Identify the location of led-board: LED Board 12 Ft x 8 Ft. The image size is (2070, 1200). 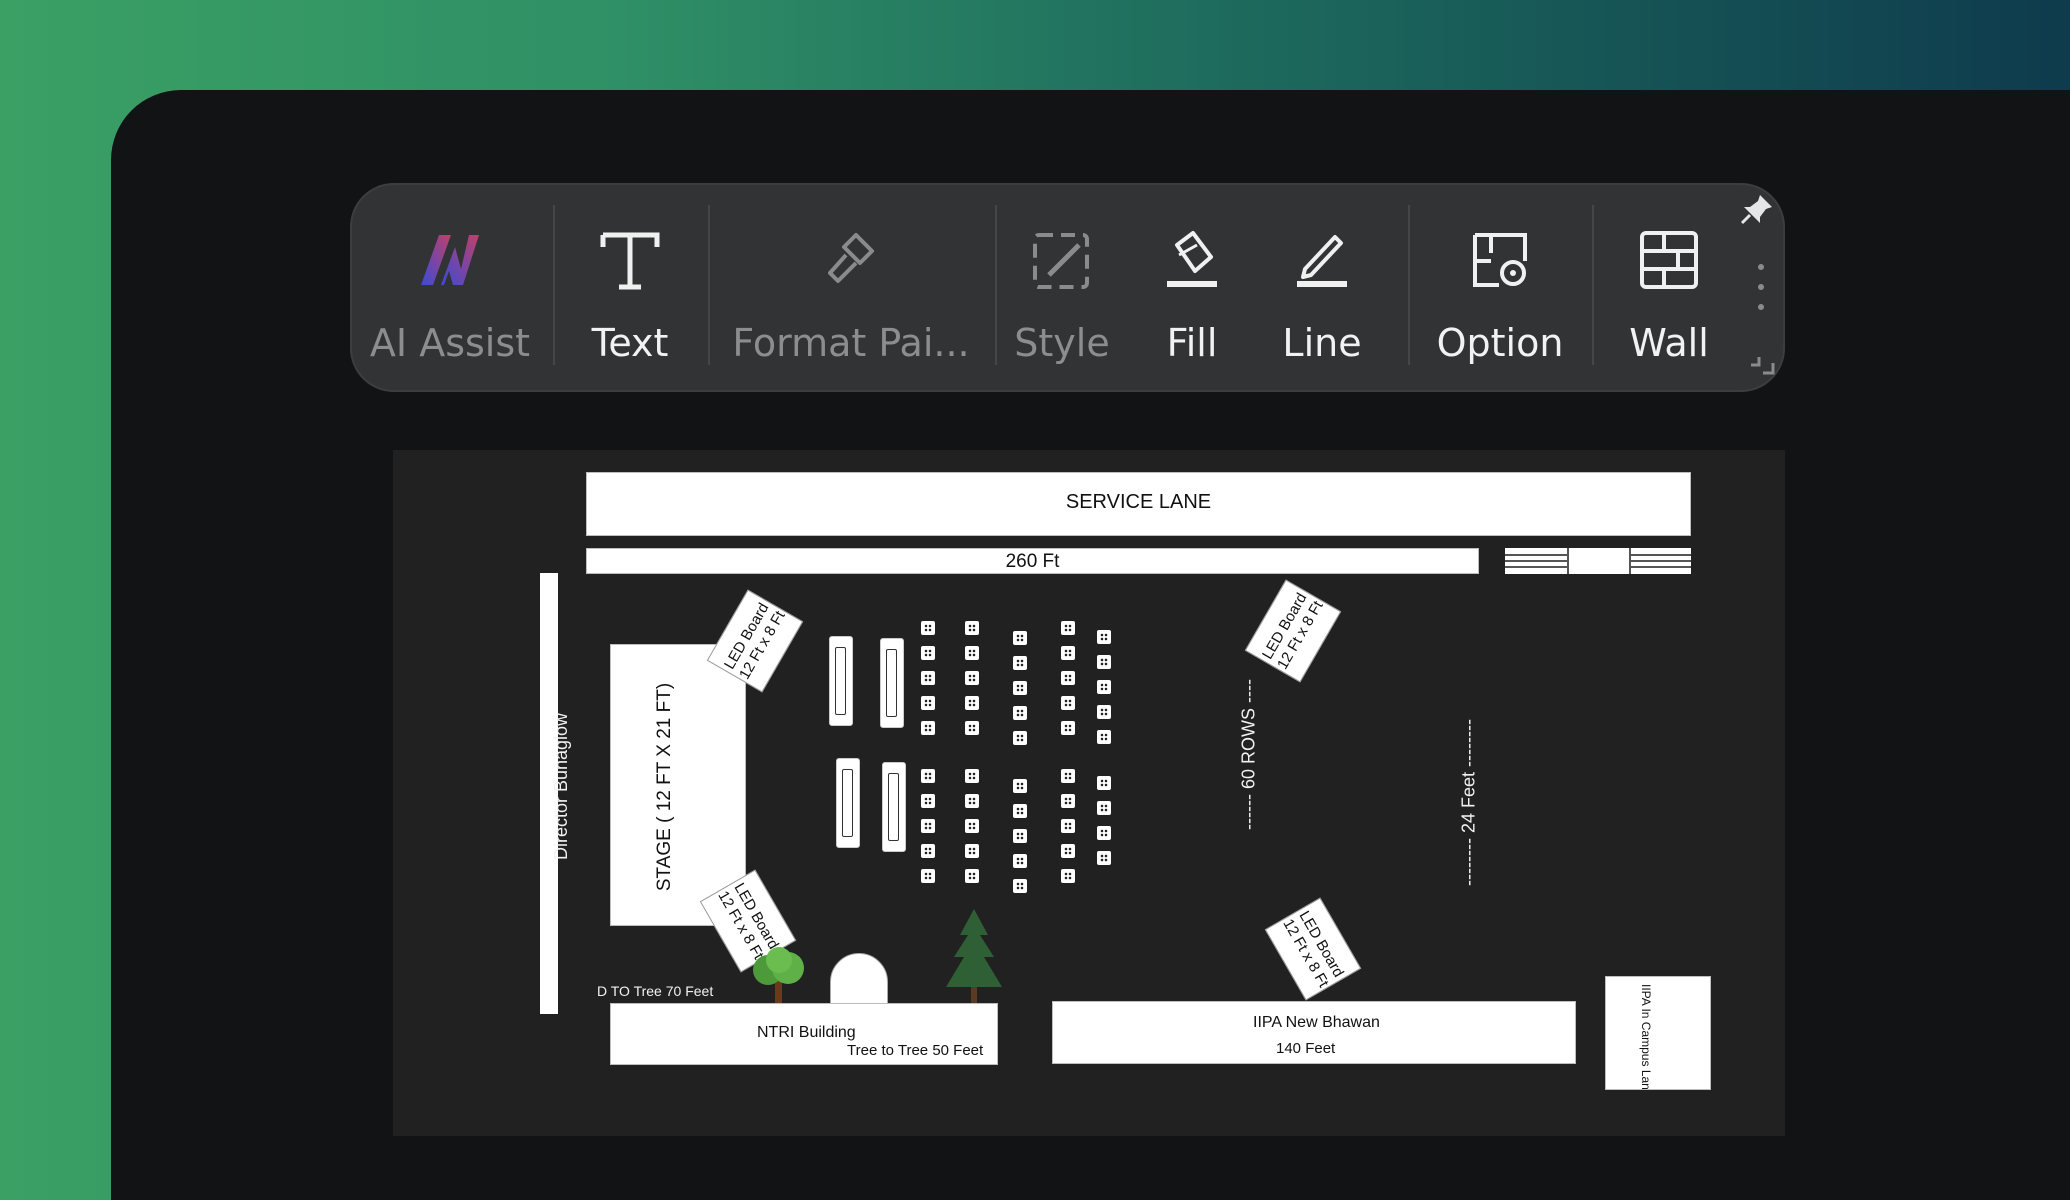
(1313, 949).